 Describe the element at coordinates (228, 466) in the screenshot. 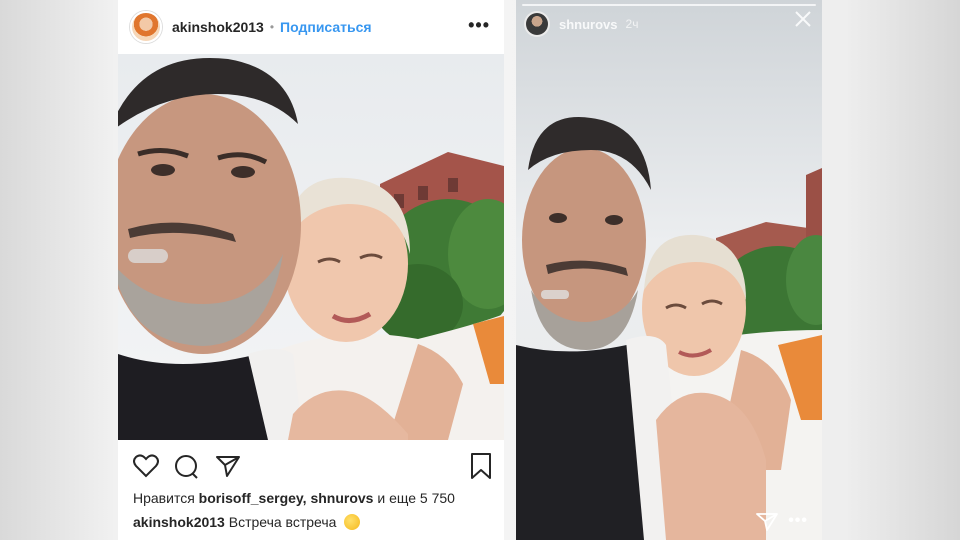

I see `share-icon` at that location.